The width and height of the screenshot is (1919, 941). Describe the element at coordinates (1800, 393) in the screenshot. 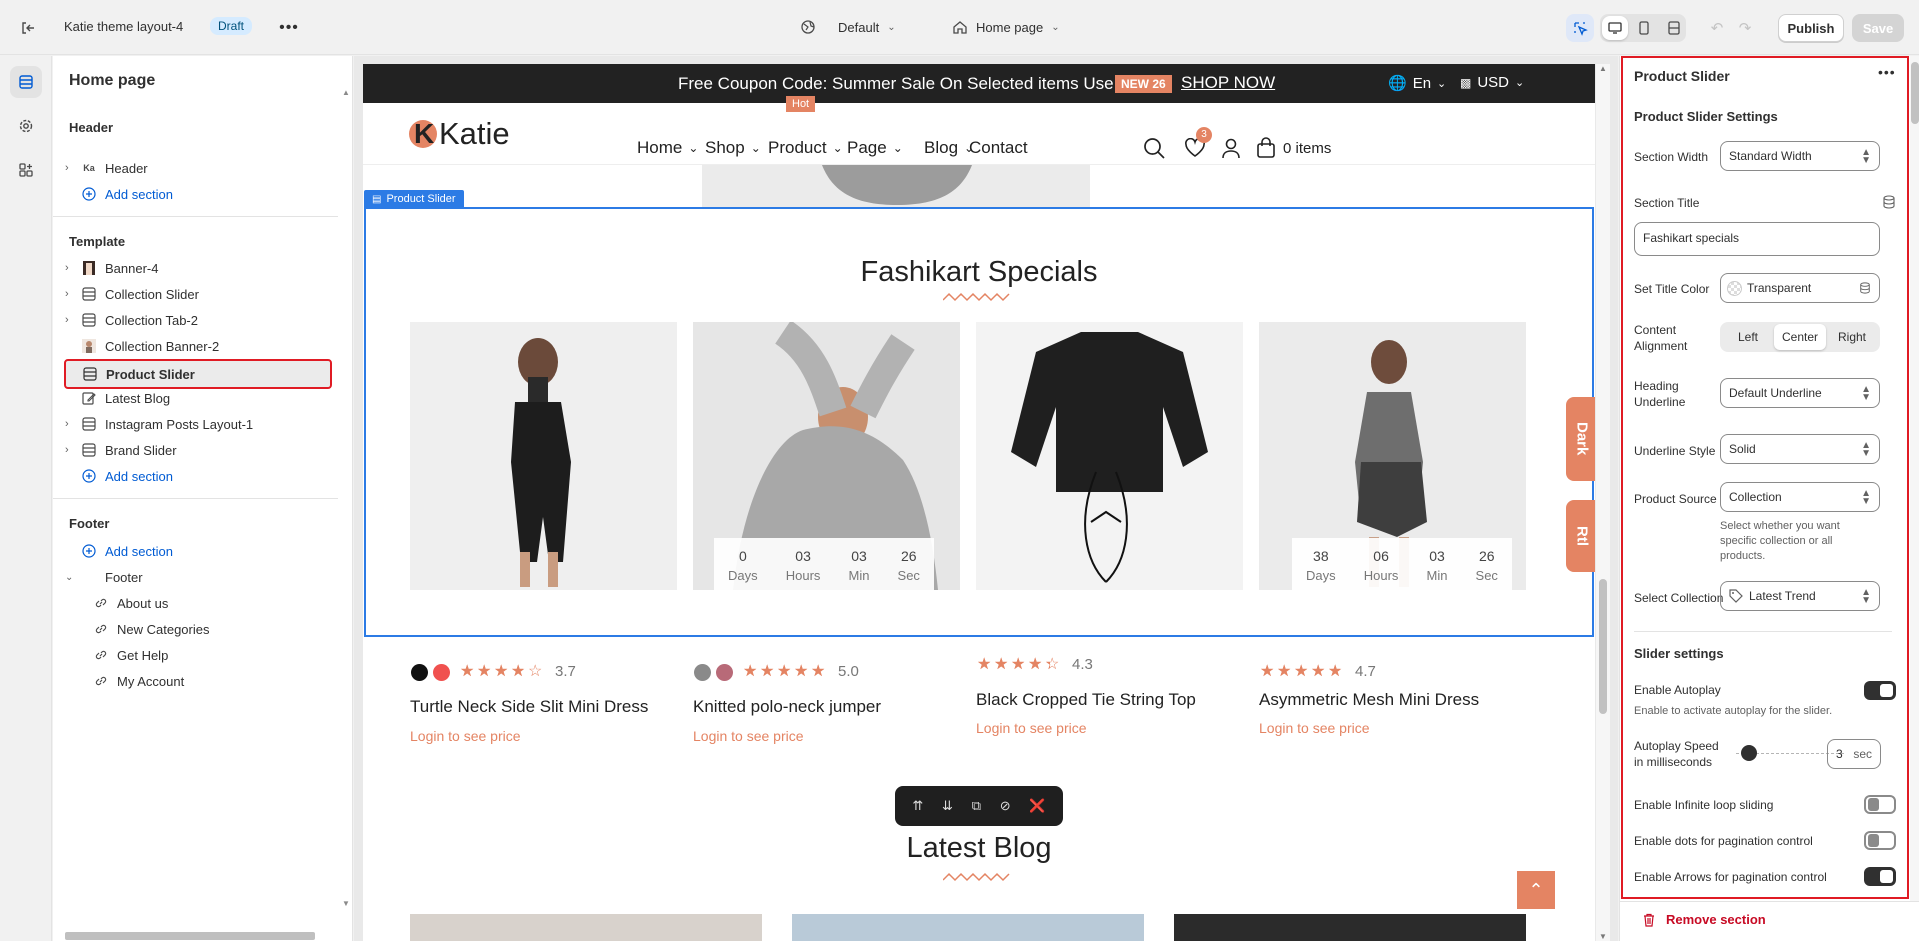

I see `heading-underline-select: Default Underline ▲ ▼` at that location.